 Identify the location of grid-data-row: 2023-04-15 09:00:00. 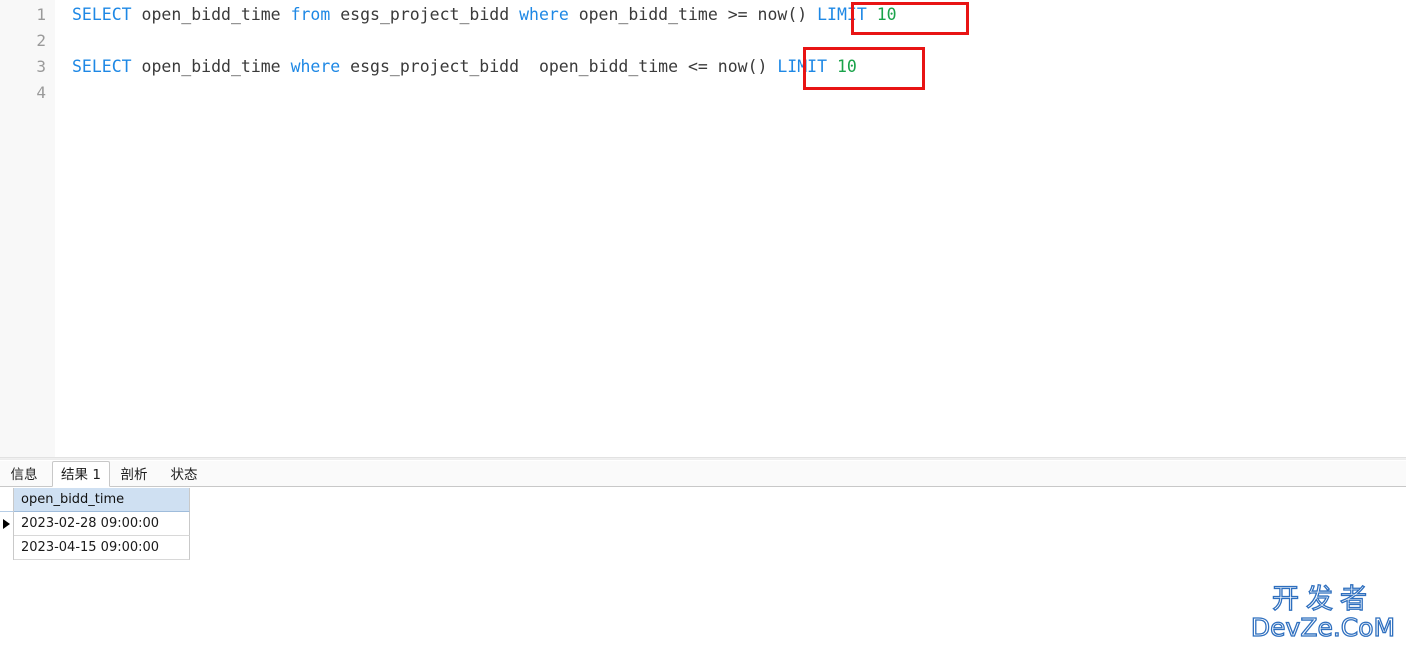
(95, 548).